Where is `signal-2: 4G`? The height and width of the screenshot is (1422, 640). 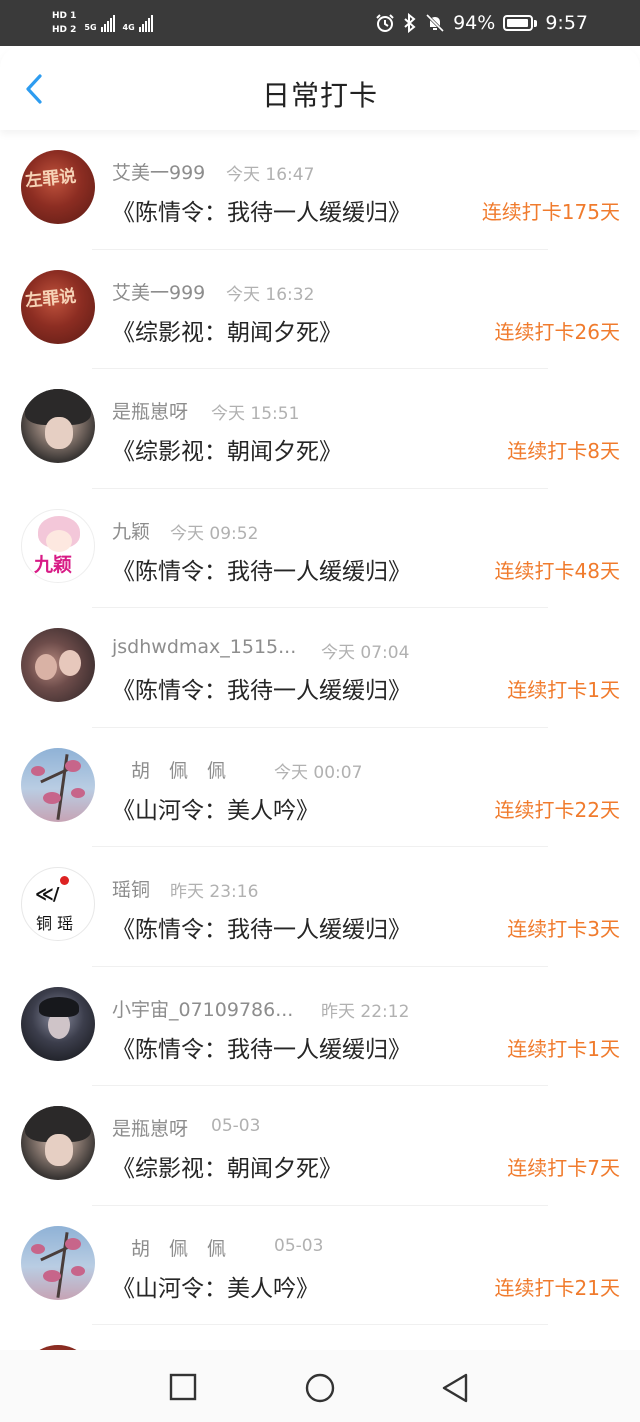
signal-2: 4G is located at coordinates (138, 23).